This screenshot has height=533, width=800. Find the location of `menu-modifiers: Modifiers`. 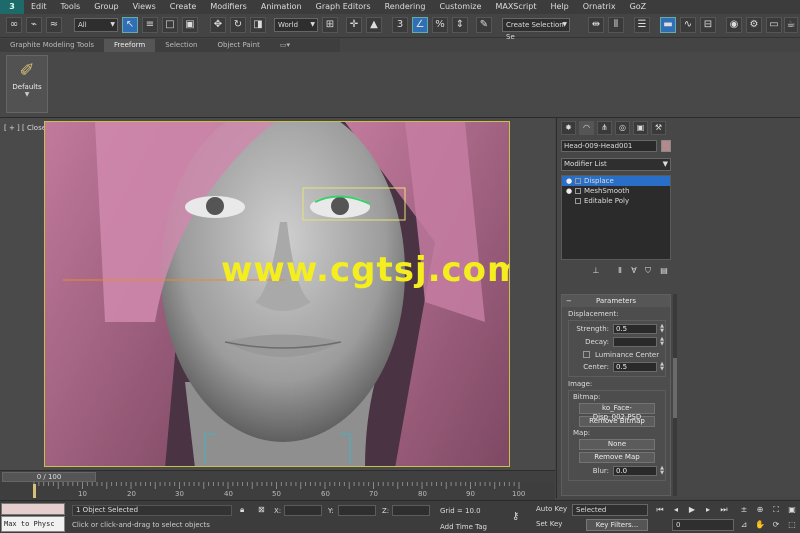

menu-modifiers: Modifiers is located at coordinates (228, 7).